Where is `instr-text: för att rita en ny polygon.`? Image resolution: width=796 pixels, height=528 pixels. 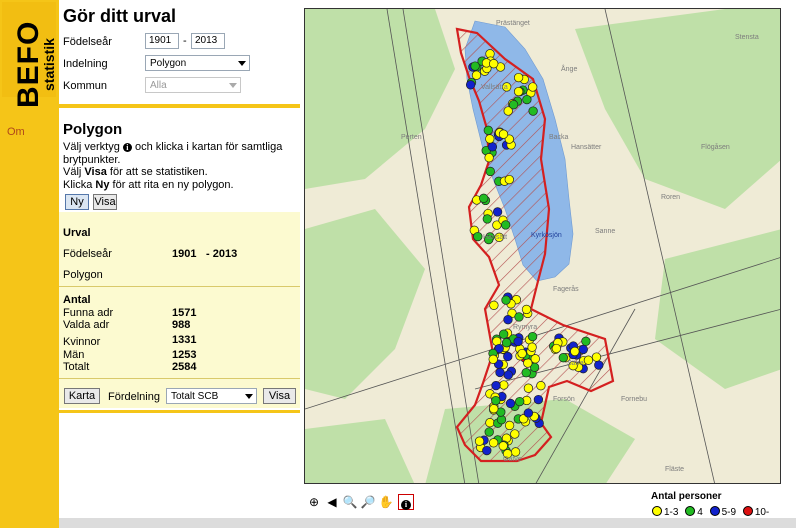 instr-text: för att rita en ny polygon. is located at coordinates (173, 184).